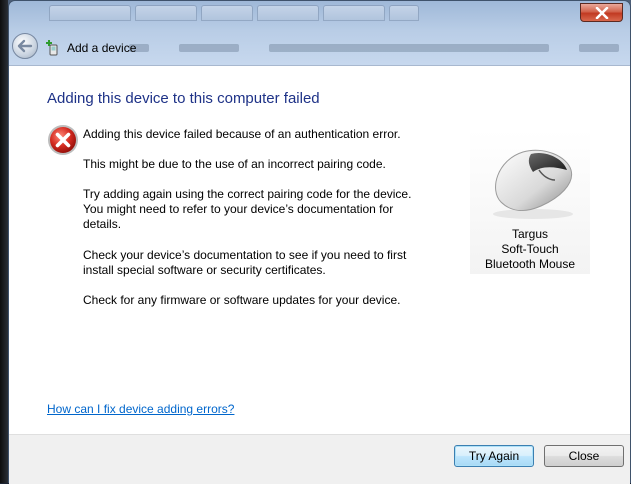 The height and width of the screenshot is (484, 631). I want to click on close-icon, so click(601, 12).